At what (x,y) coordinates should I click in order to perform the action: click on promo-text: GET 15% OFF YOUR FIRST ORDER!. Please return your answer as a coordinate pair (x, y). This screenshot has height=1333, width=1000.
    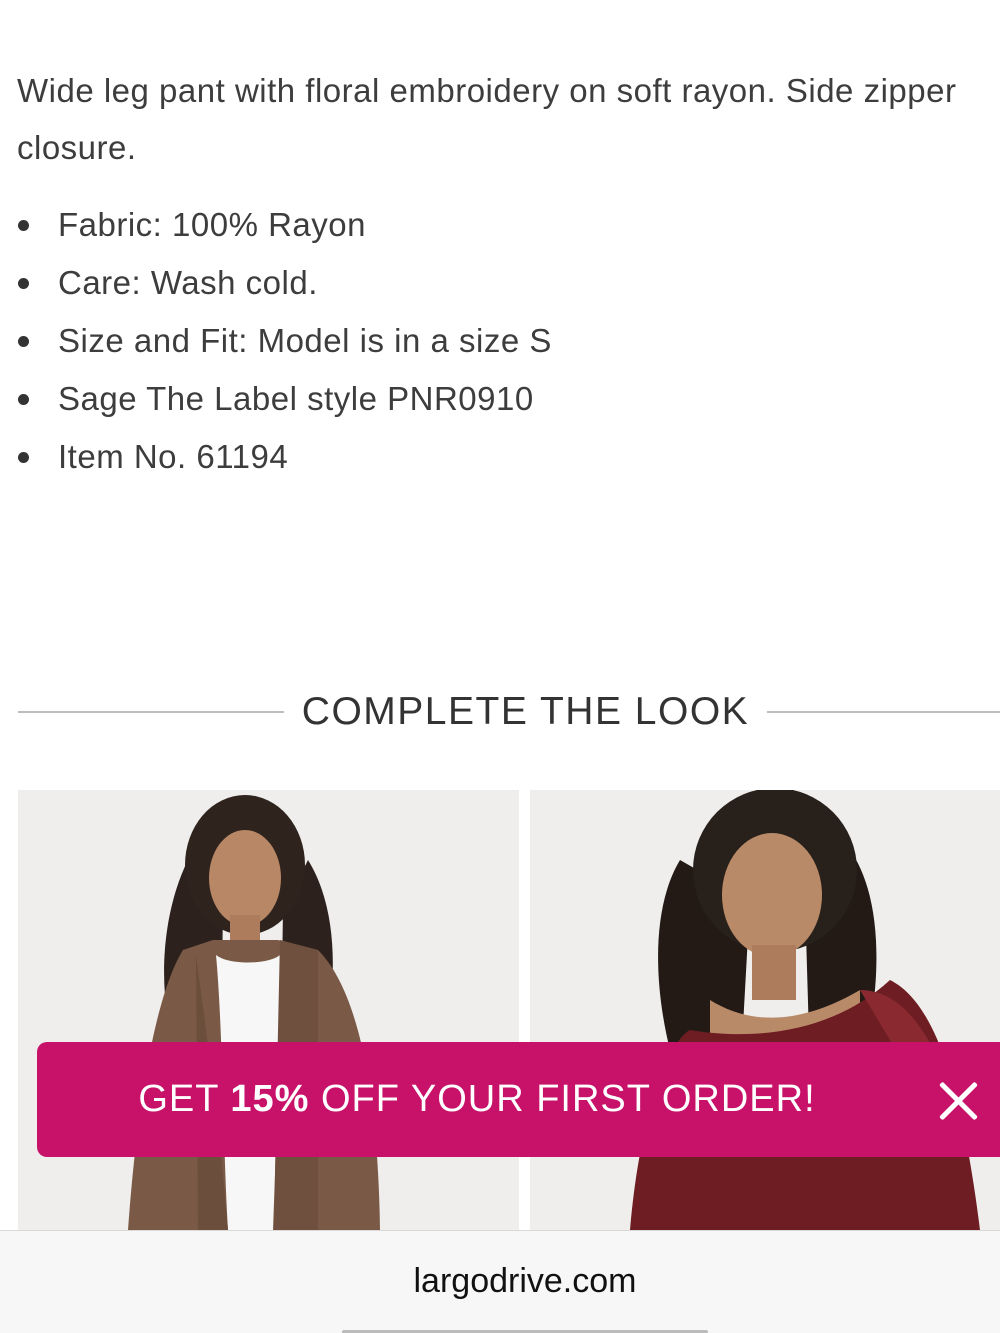
    Looking at the image, I should click on (477, 1099).